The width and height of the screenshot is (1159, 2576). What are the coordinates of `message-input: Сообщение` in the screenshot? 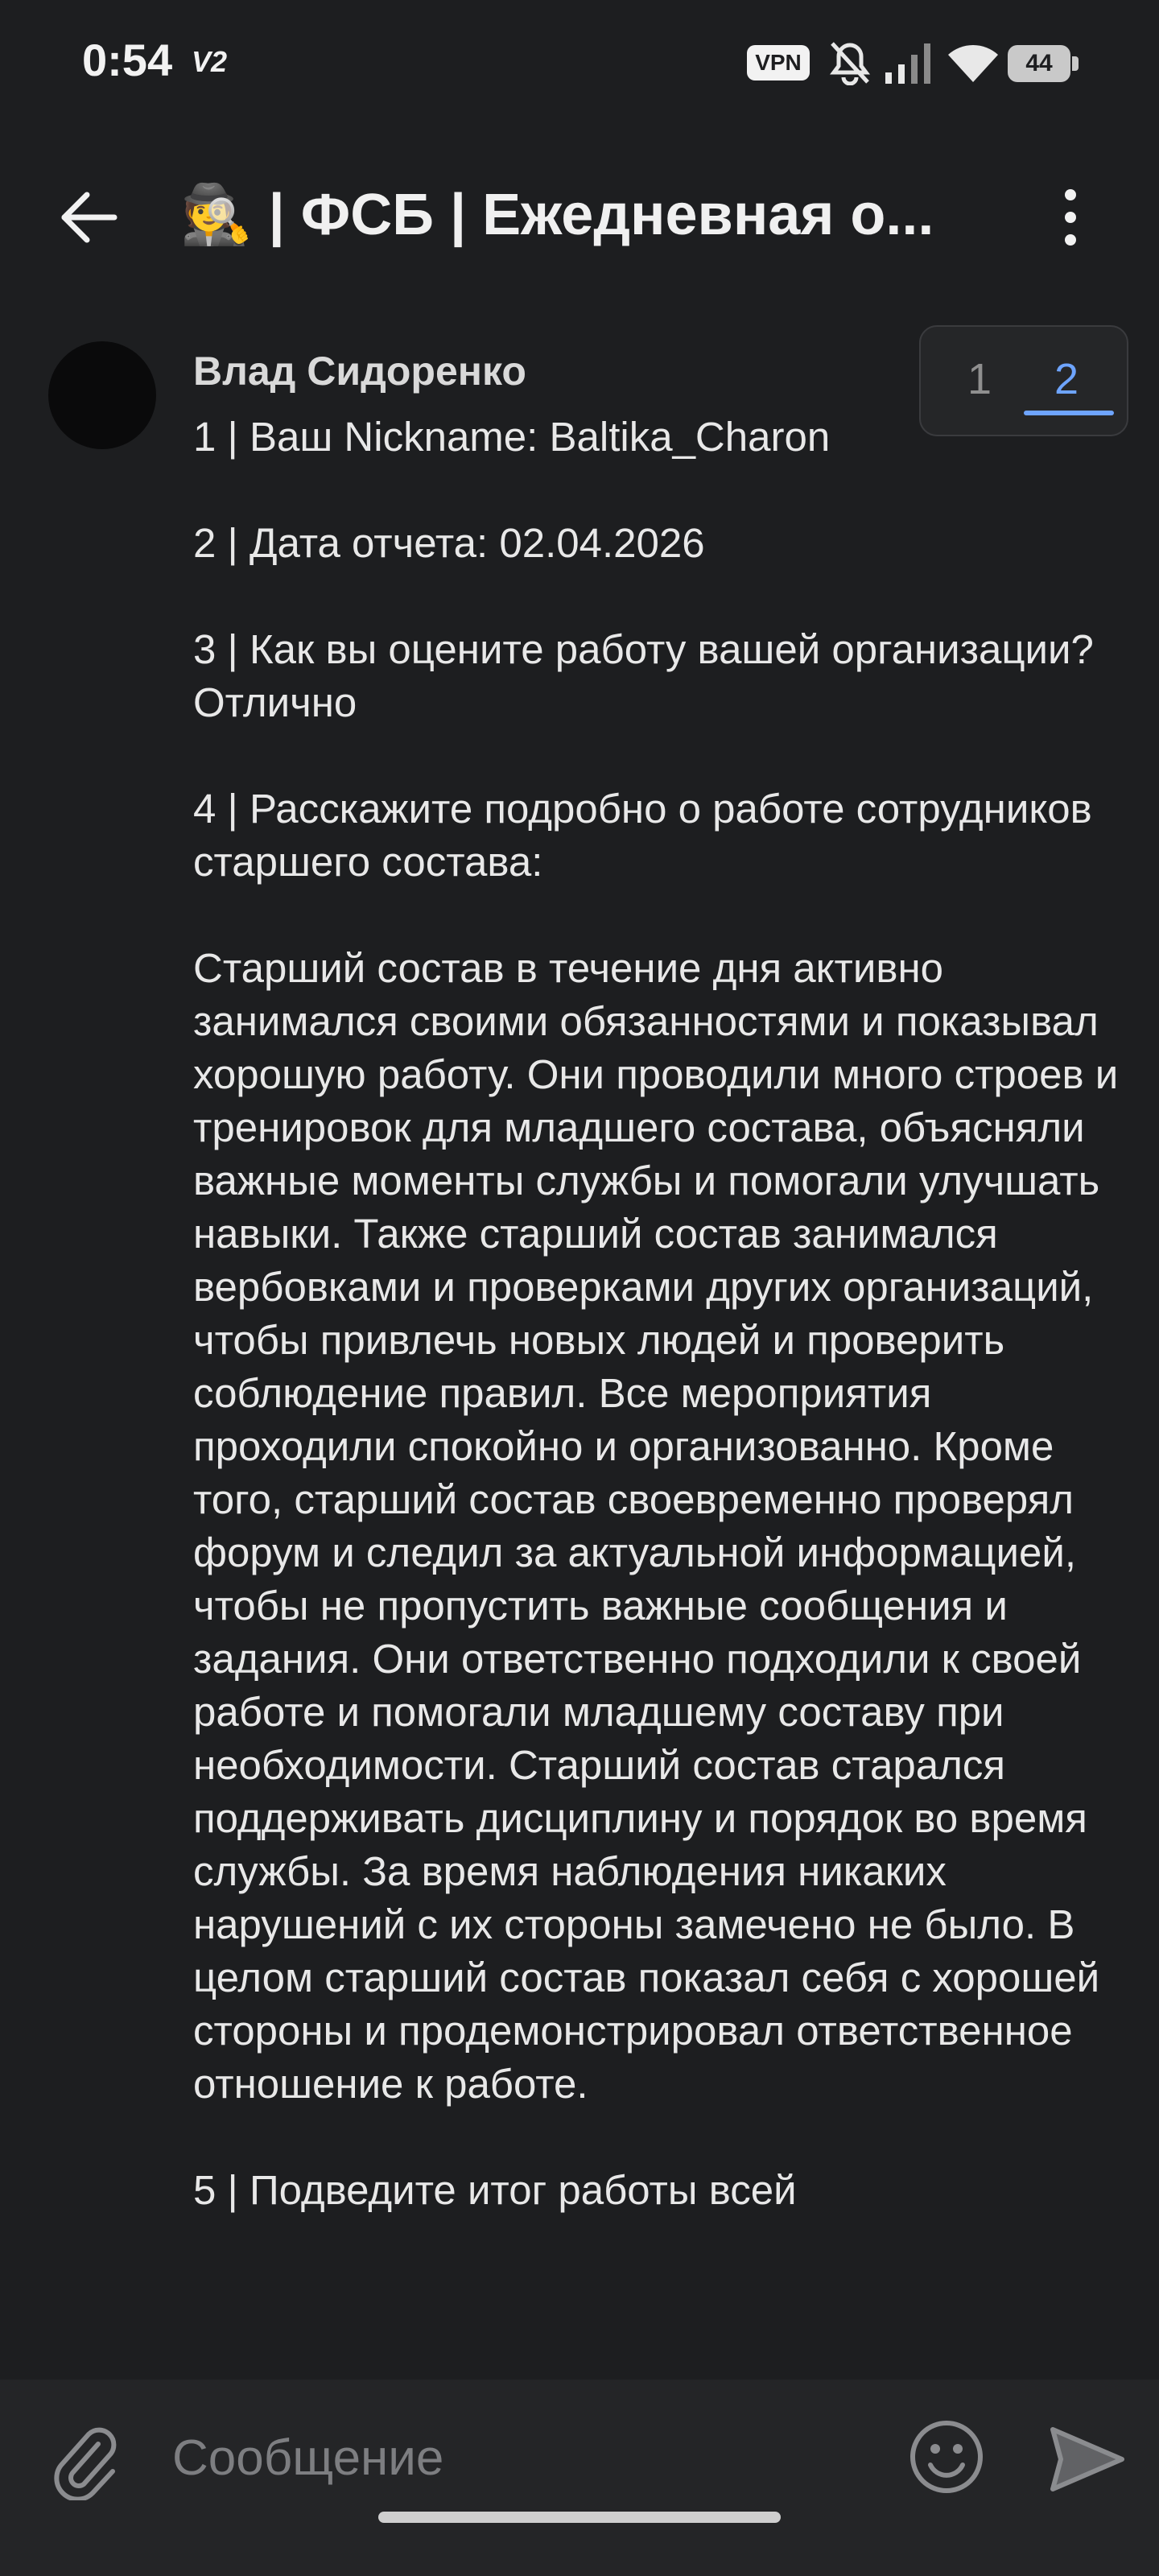 It's located at (510, 2458).